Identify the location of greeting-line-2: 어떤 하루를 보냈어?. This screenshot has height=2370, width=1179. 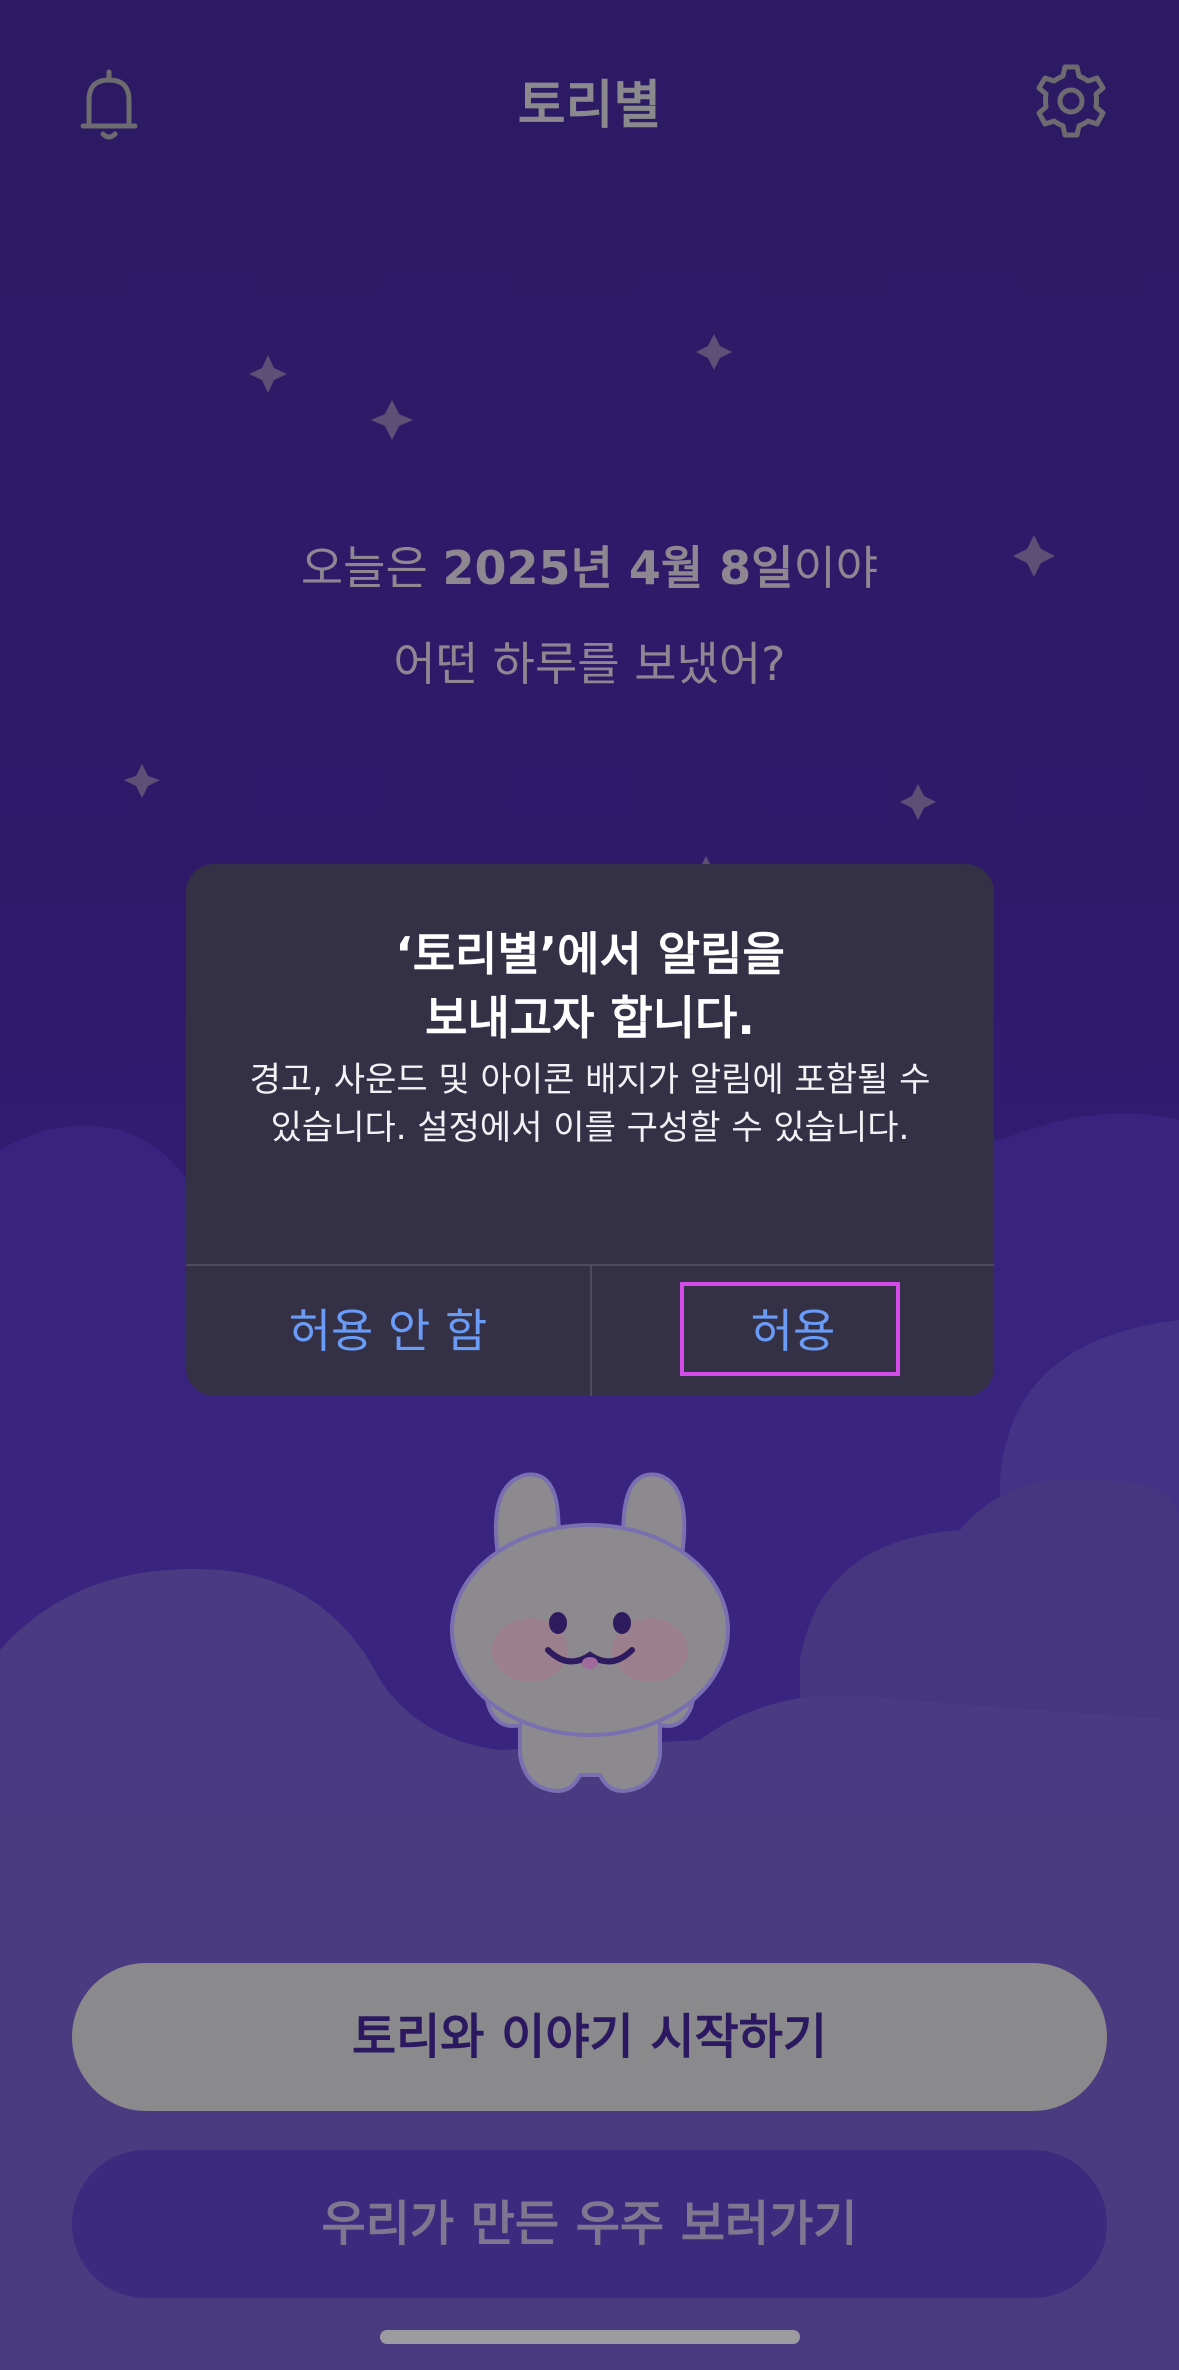
(589, 664).